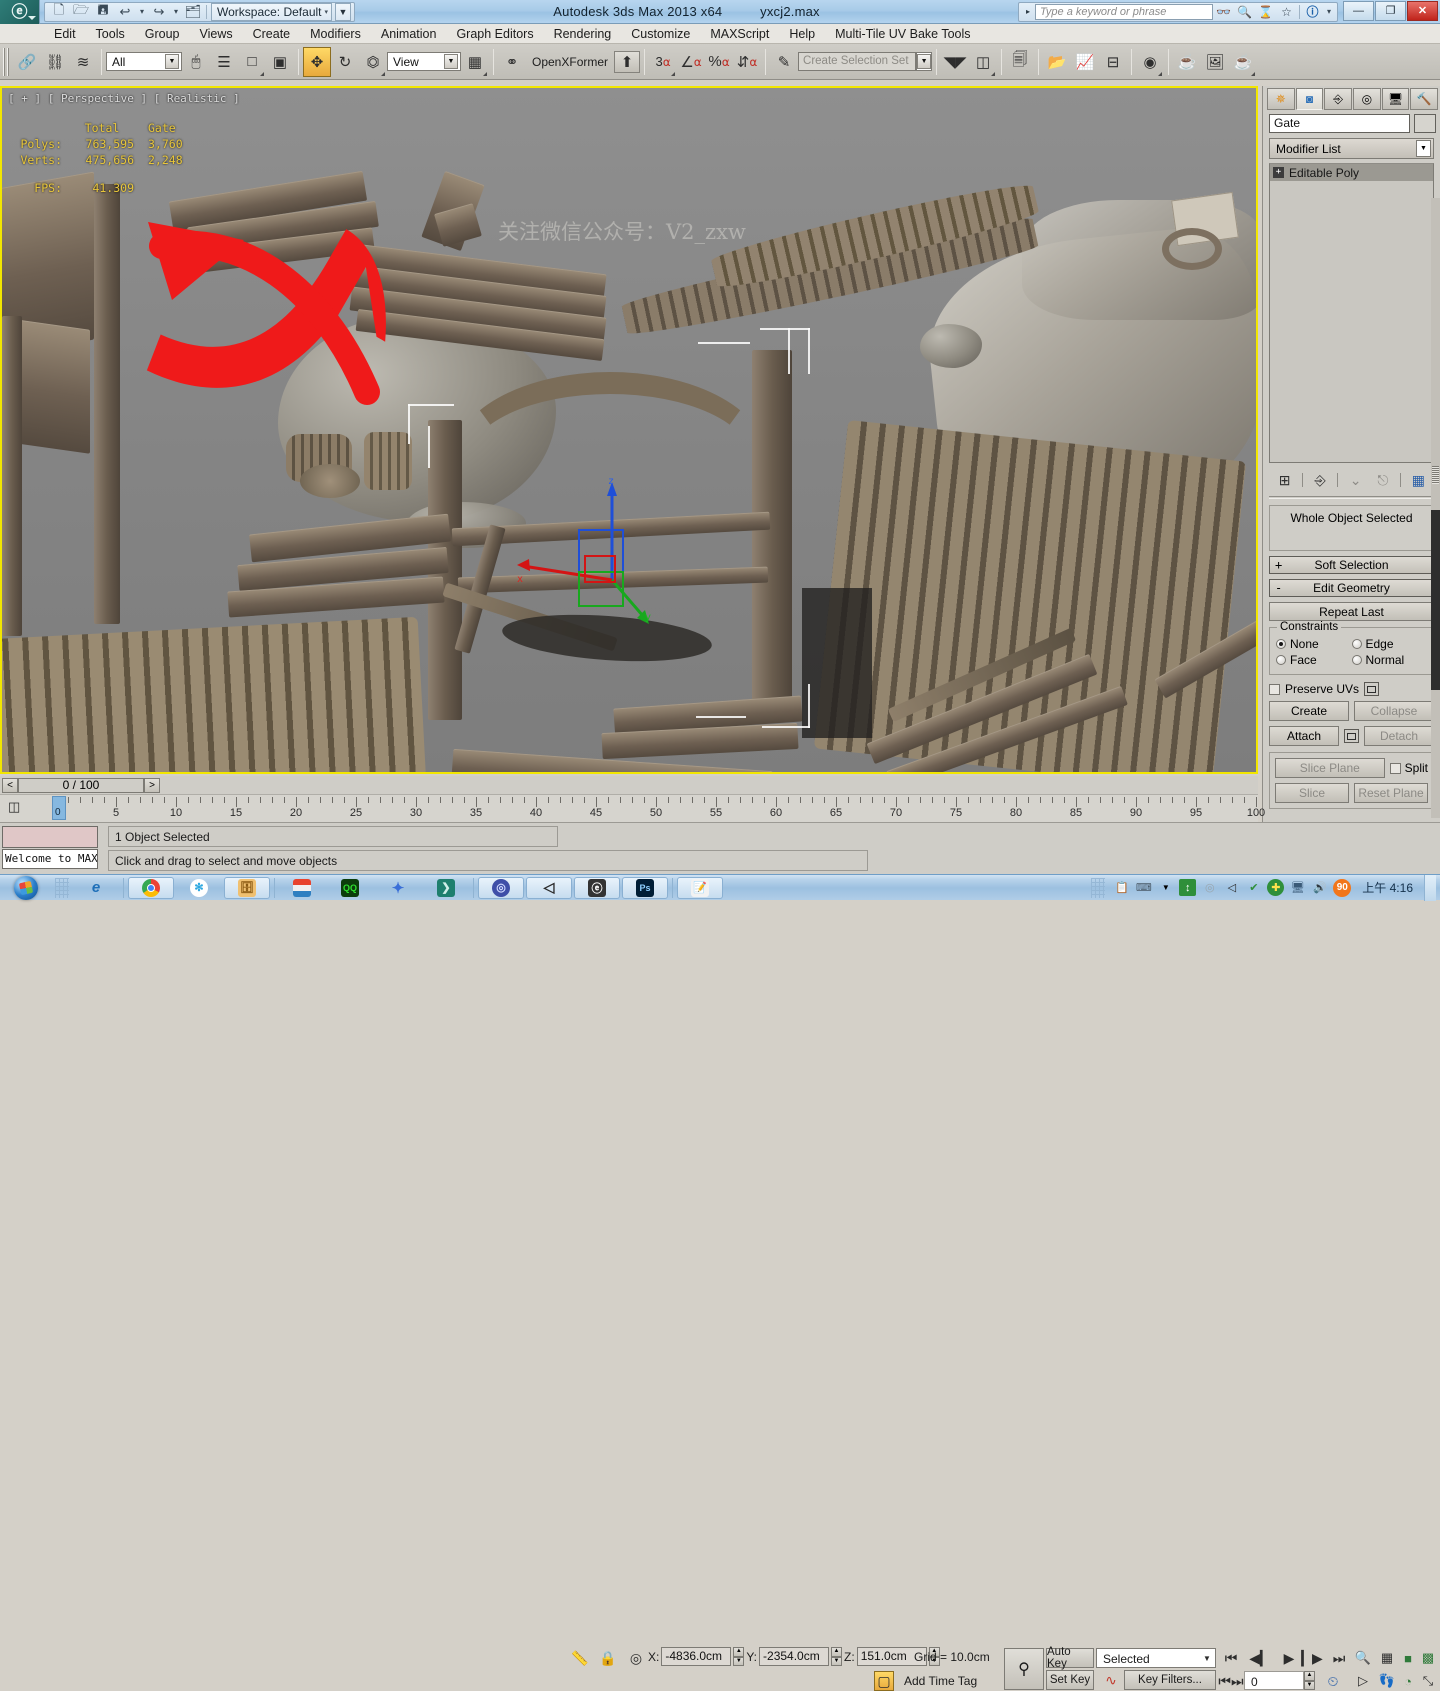  What do you see at coordinates (1387, 887) in the screenshot?
I see `taskbar-clock: 上午 4:16` at bounding box center [1387, 887].